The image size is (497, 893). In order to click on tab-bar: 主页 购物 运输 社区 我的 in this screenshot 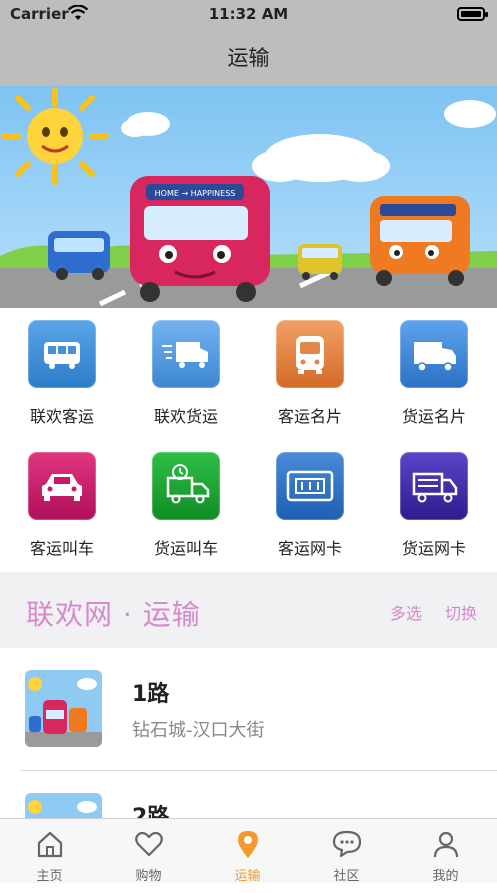, I will do `click(248, 851)`.